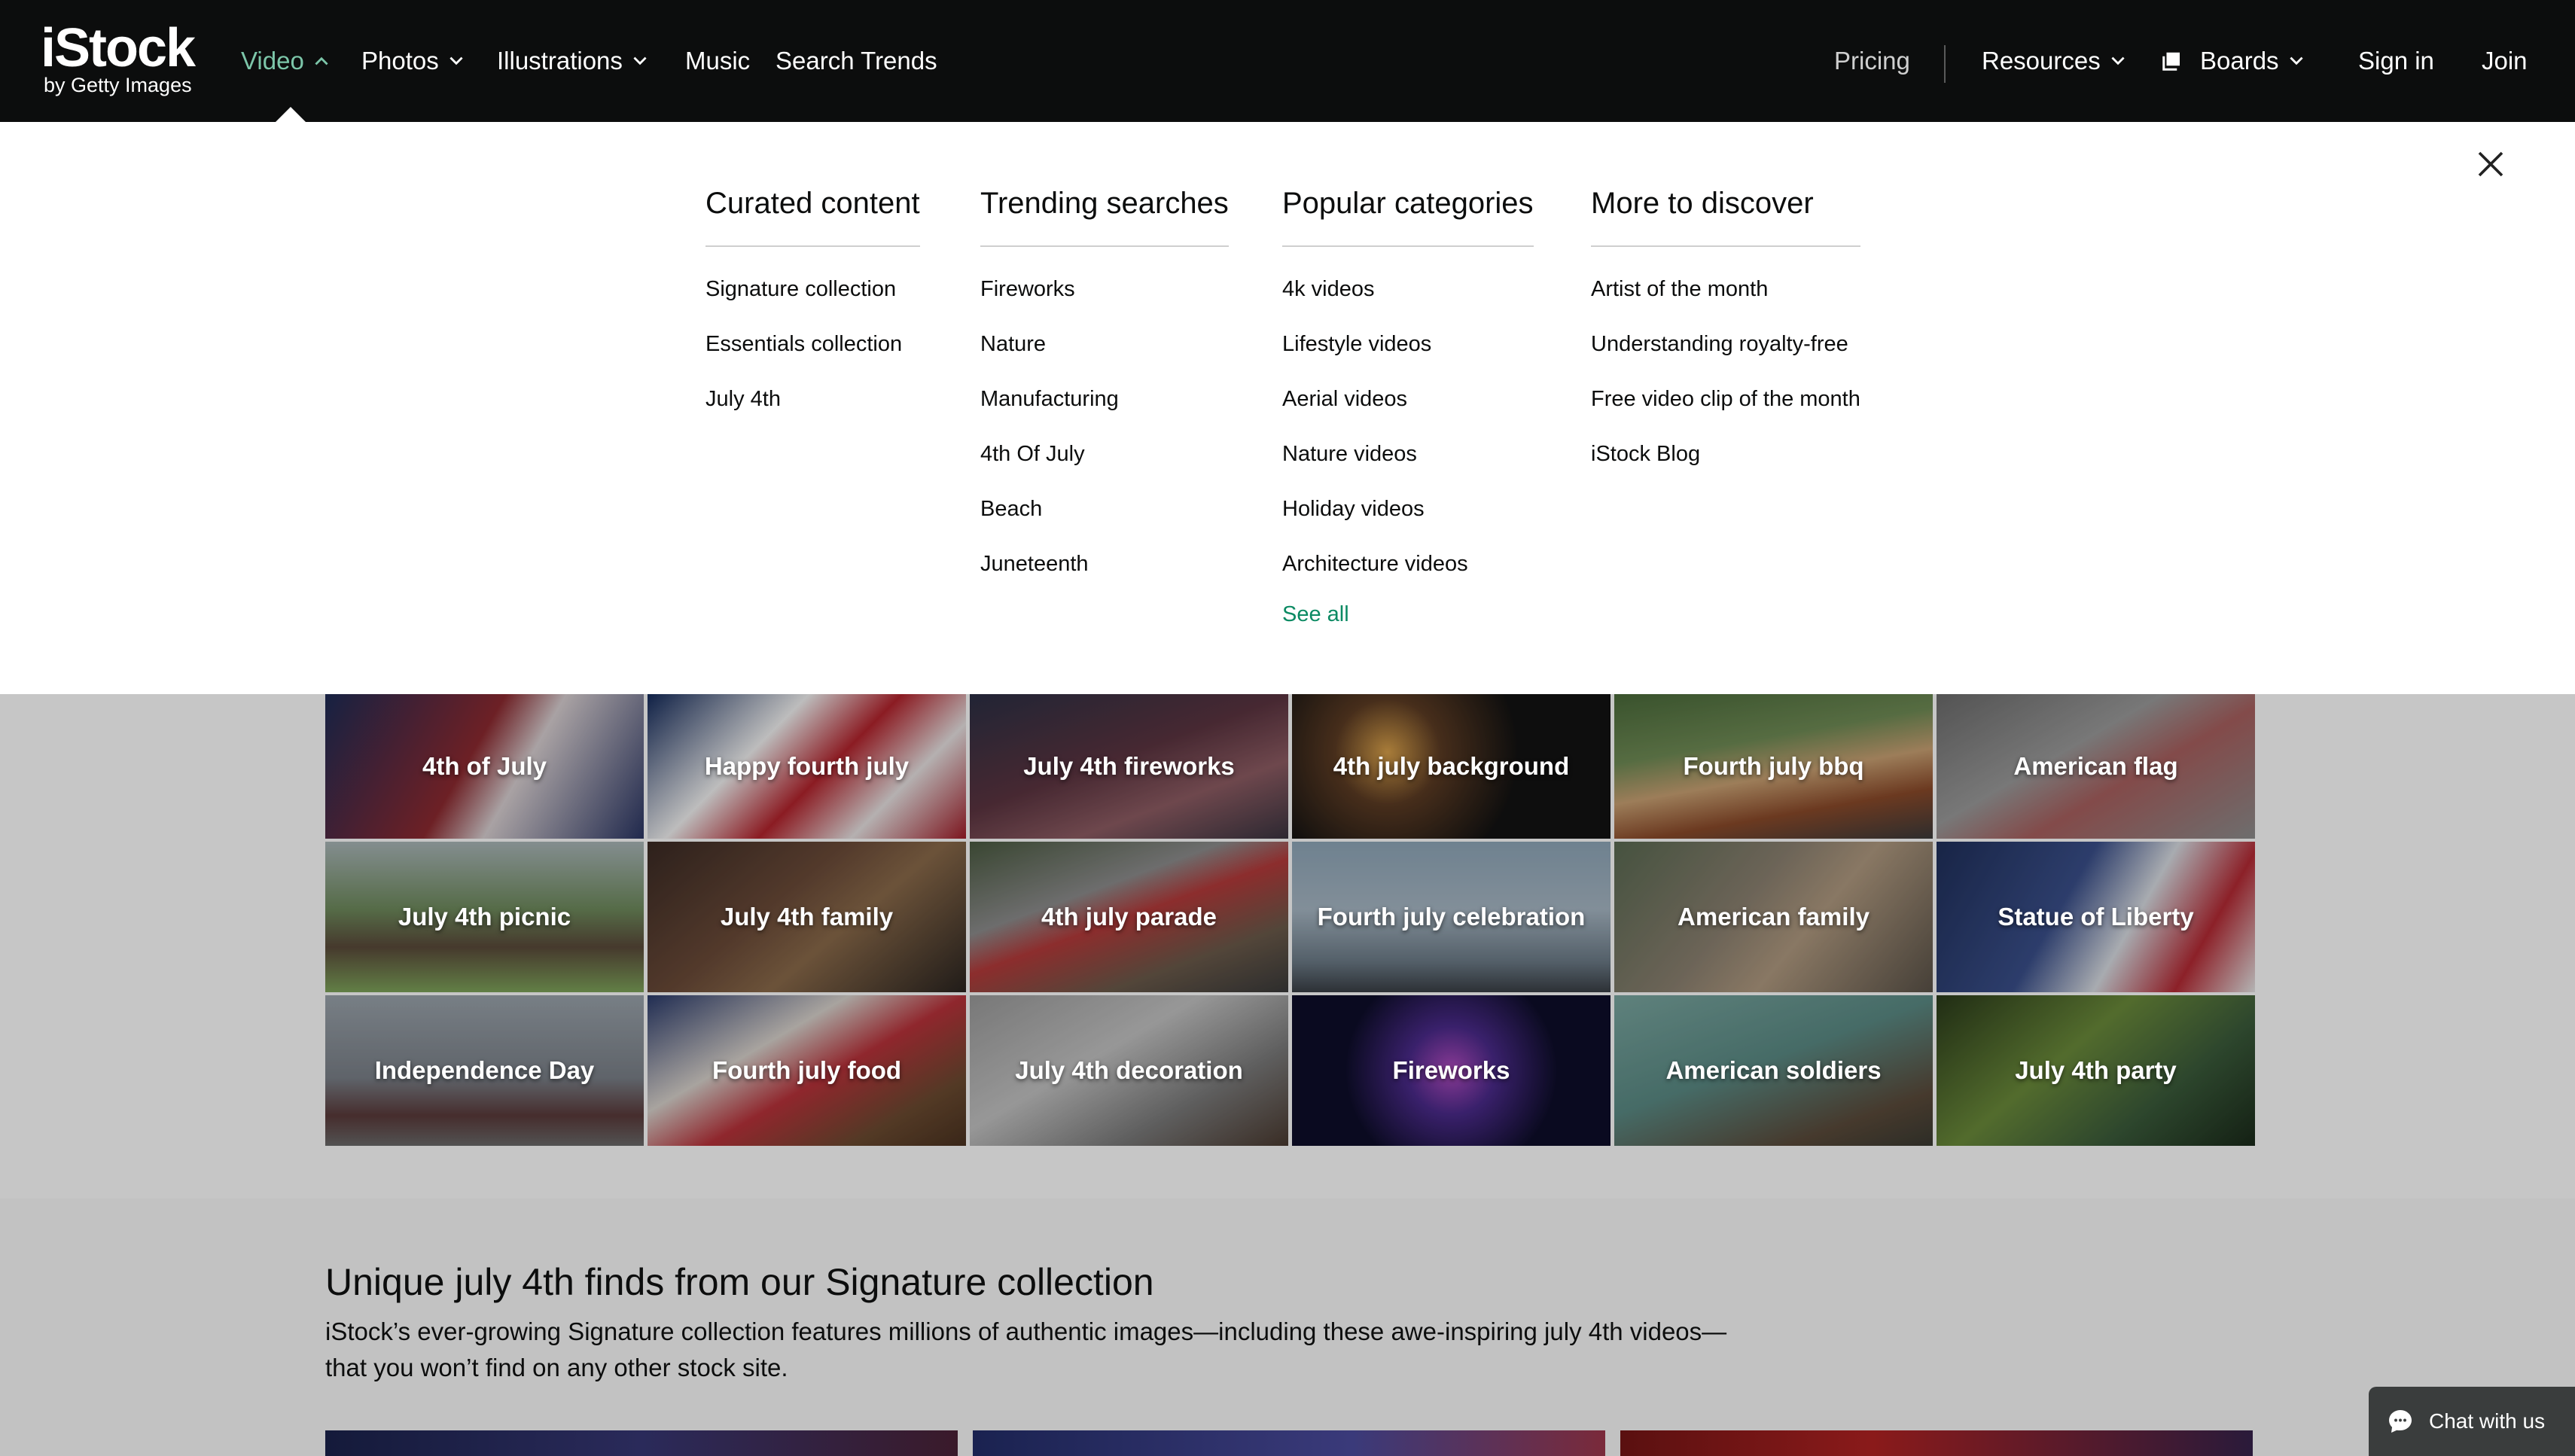 The height and width of the screenshot is (1456, 2575). I want to click on menu-link: Understanding royalty-free, so click(1725, 356).